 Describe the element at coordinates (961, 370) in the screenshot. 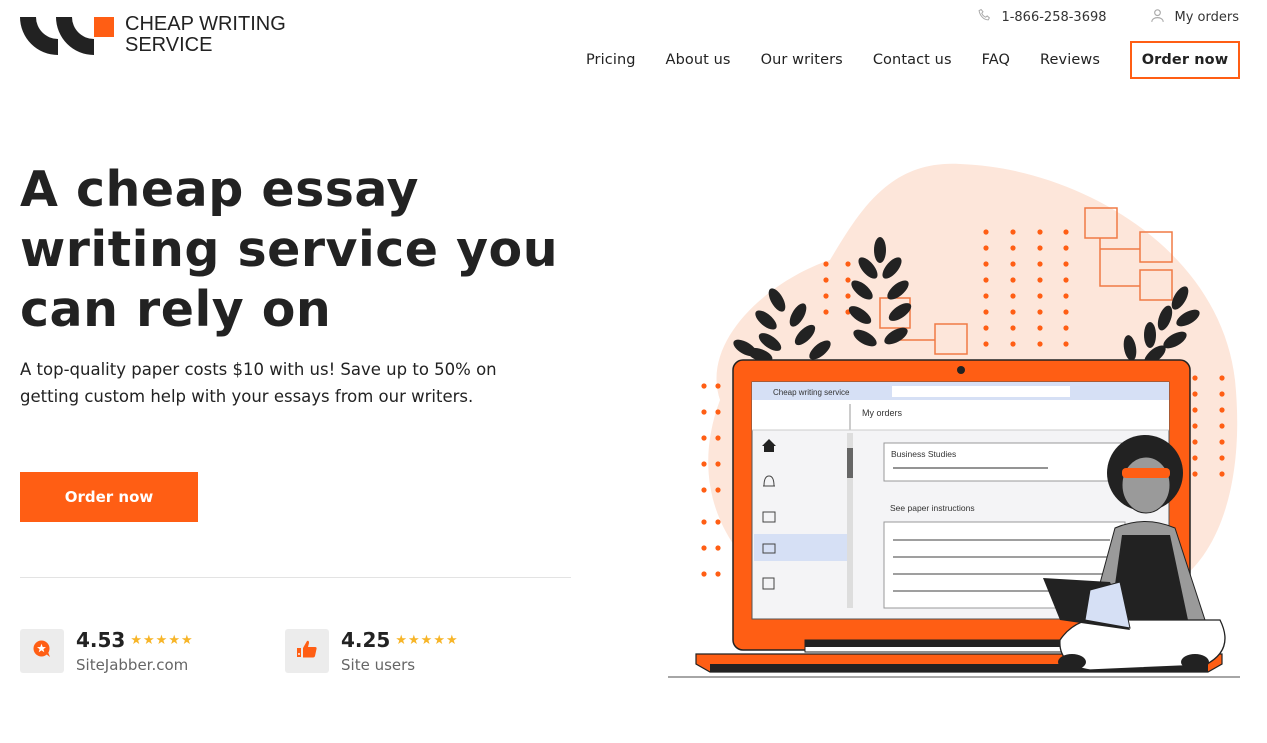

I see `camera-dot` at that location.